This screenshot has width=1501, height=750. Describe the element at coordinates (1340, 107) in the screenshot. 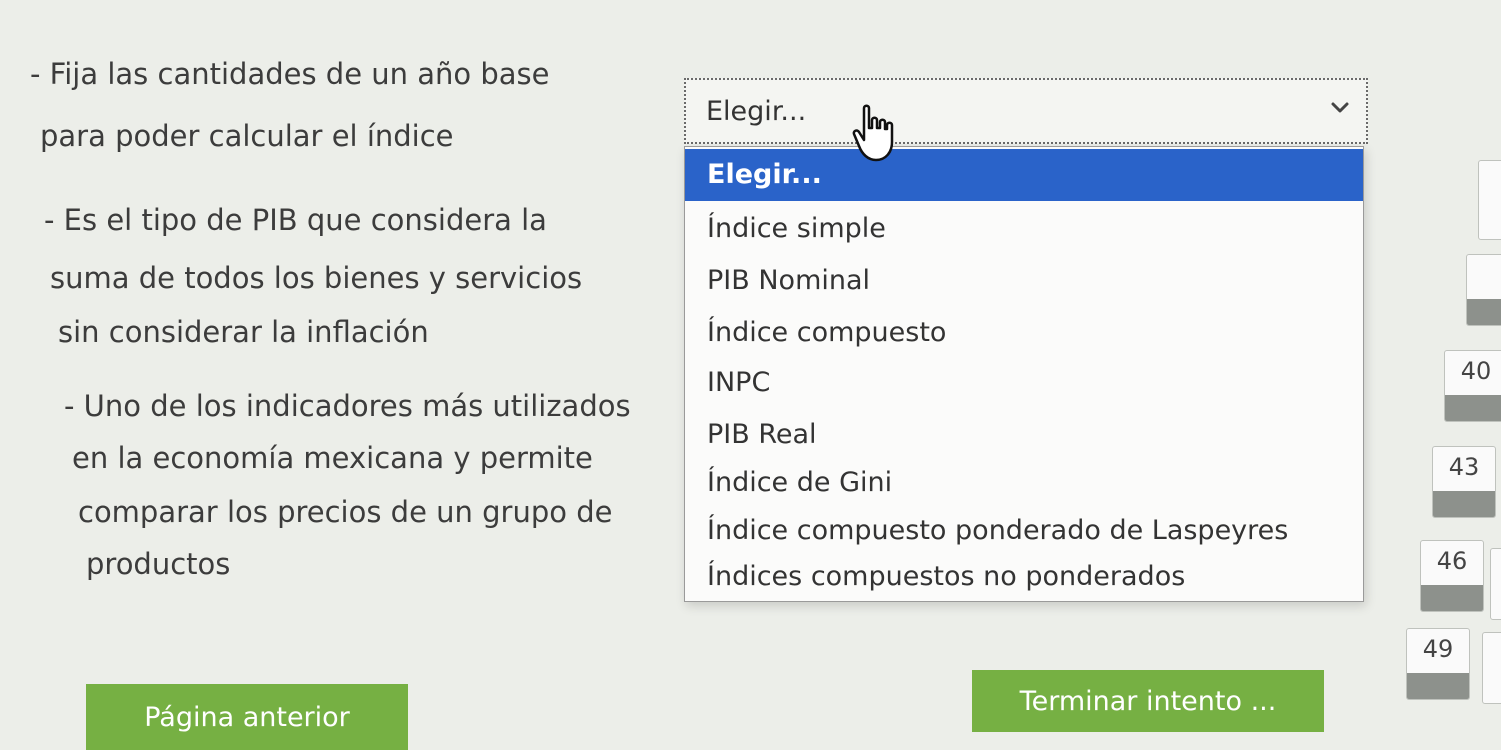

I see `chevron-down-icon` at that location.